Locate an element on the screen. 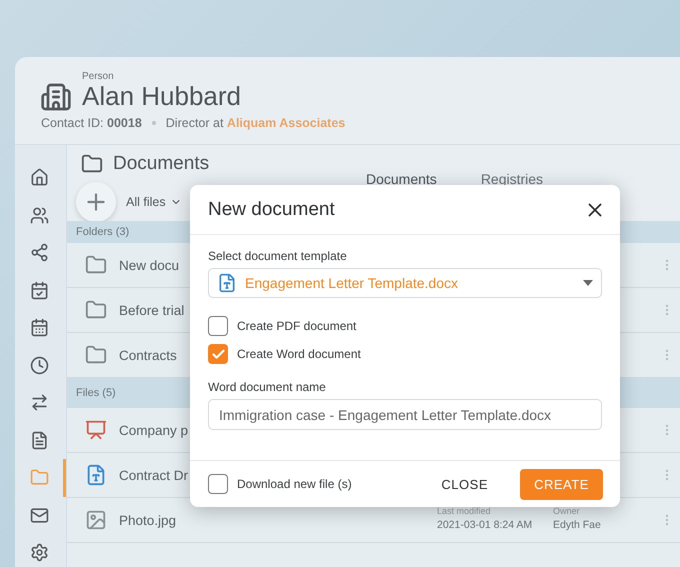  close-button: CLOSE is located at coordinates (464, 484).